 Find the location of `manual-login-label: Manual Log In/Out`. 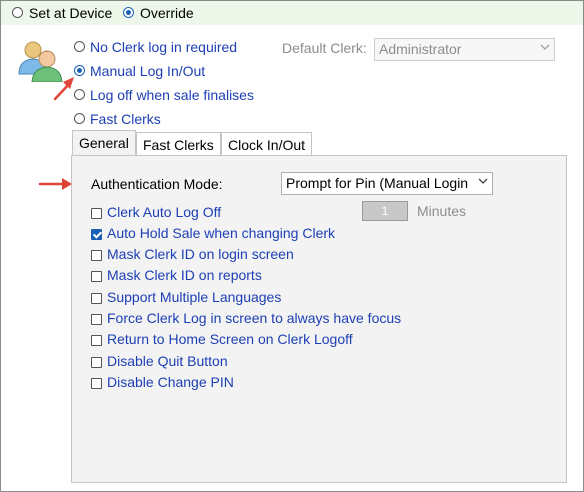

manual-login-label: Manual Log In/Out is located at coordinates (148, 71).